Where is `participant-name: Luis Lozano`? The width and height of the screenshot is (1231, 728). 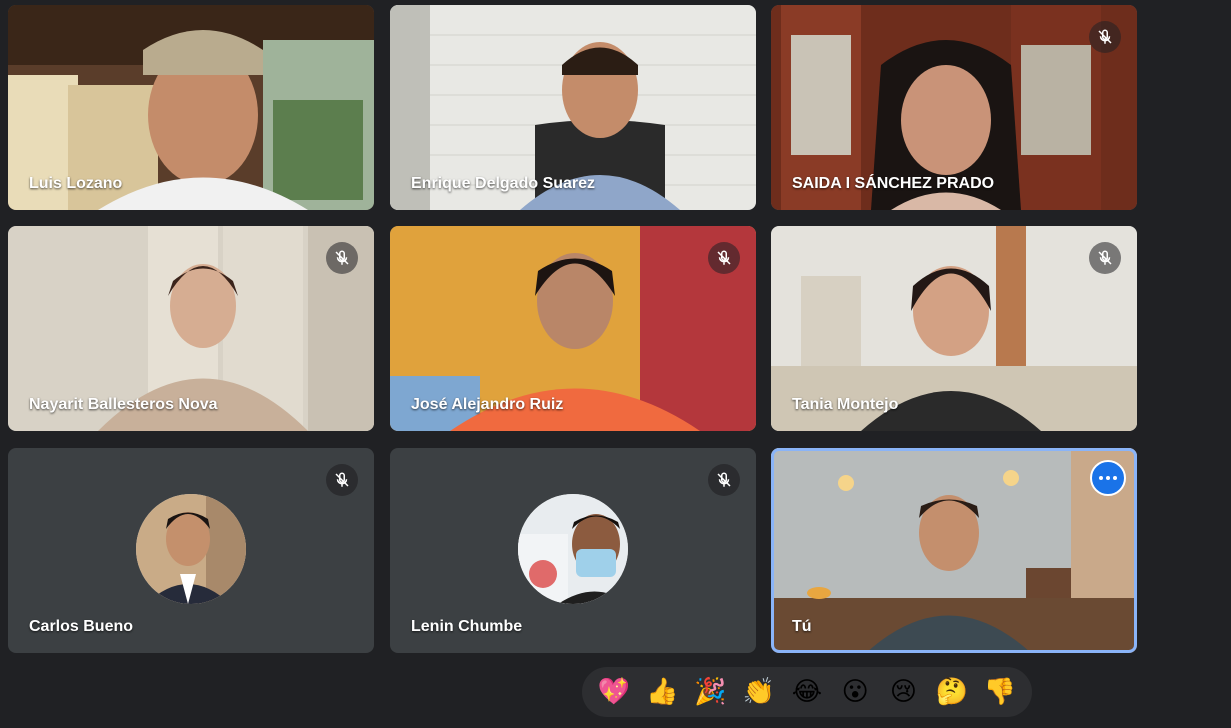 participant-name: Luis Lozano is located at coordinates (76, 183).